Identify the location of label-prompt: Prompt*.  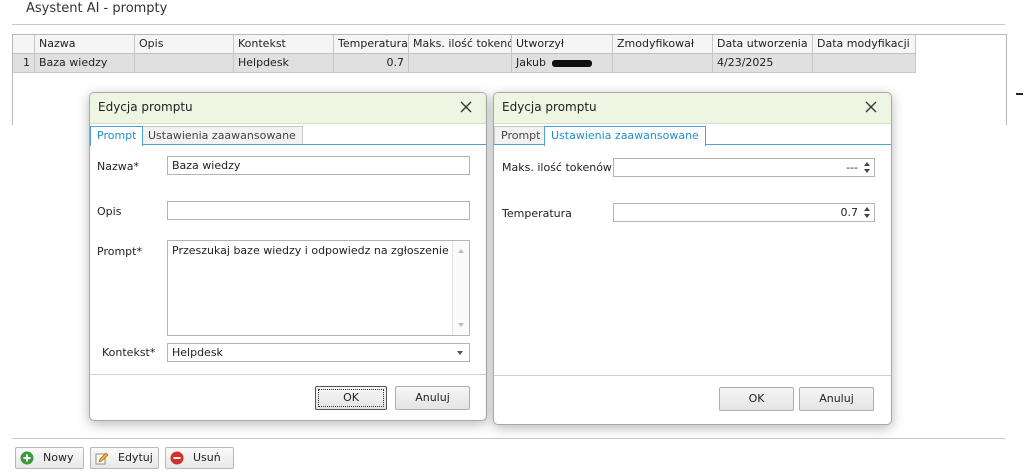
(119, 251).